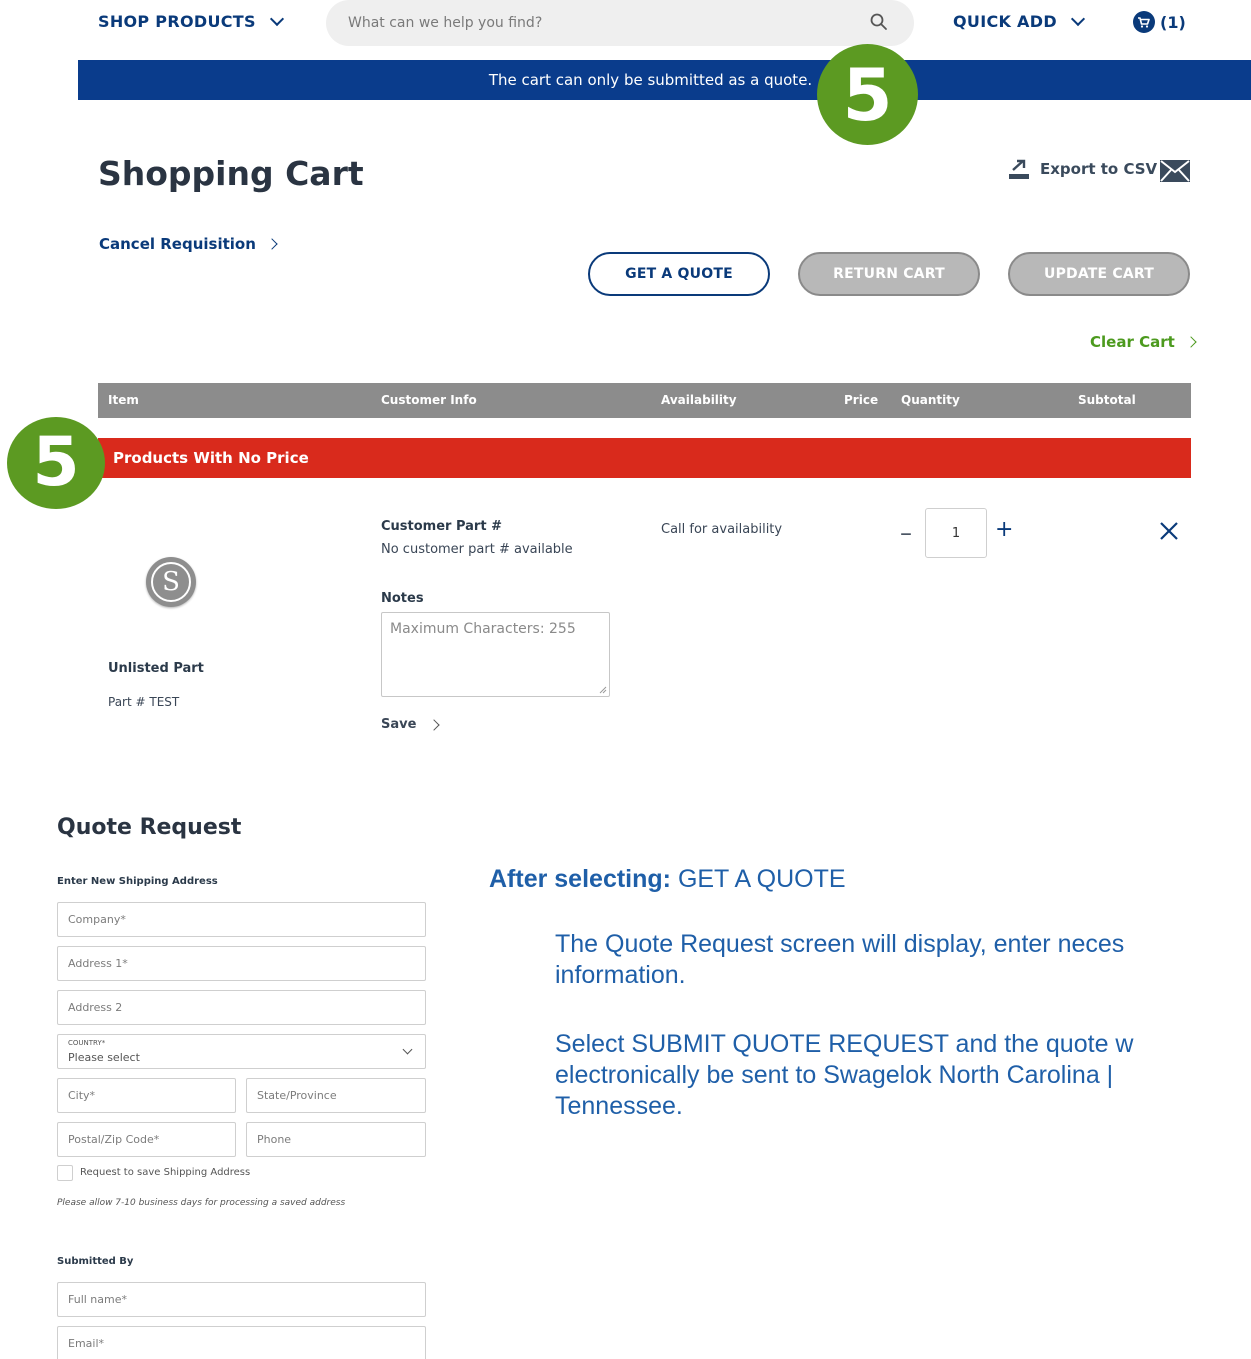 The width and height of the screenshot is (1251, 1359). Describe the element at coordinates (336, 1095) in the screenshot. I see `state-field` at that location.